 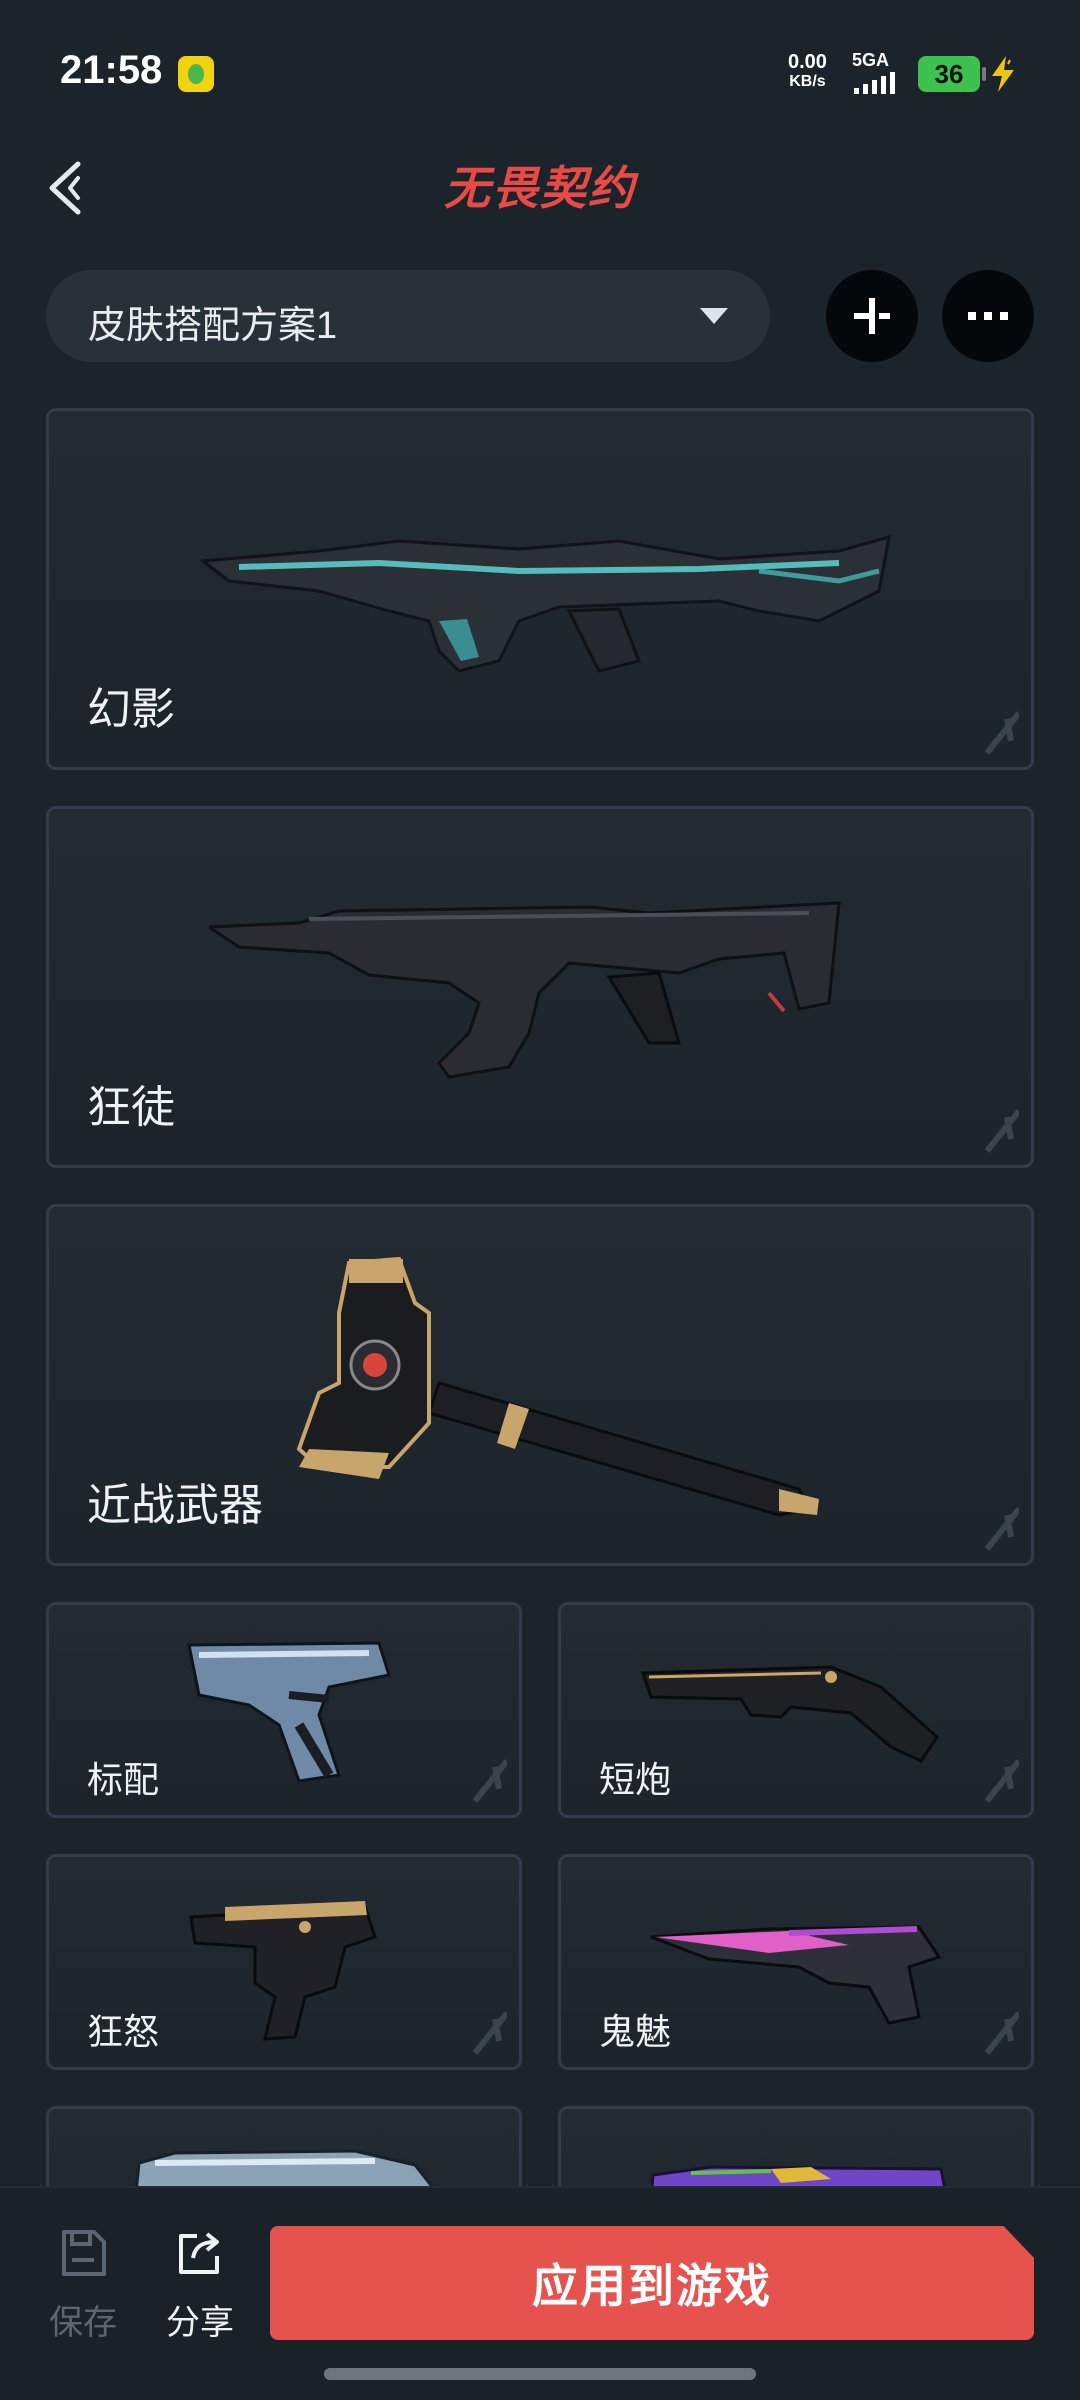 What do you see at coordinates (540, 70) in the screenshot?
I see `status-bar: 21:58 0.00 KB/s 5GA 36` at bounding box center [540, 70].